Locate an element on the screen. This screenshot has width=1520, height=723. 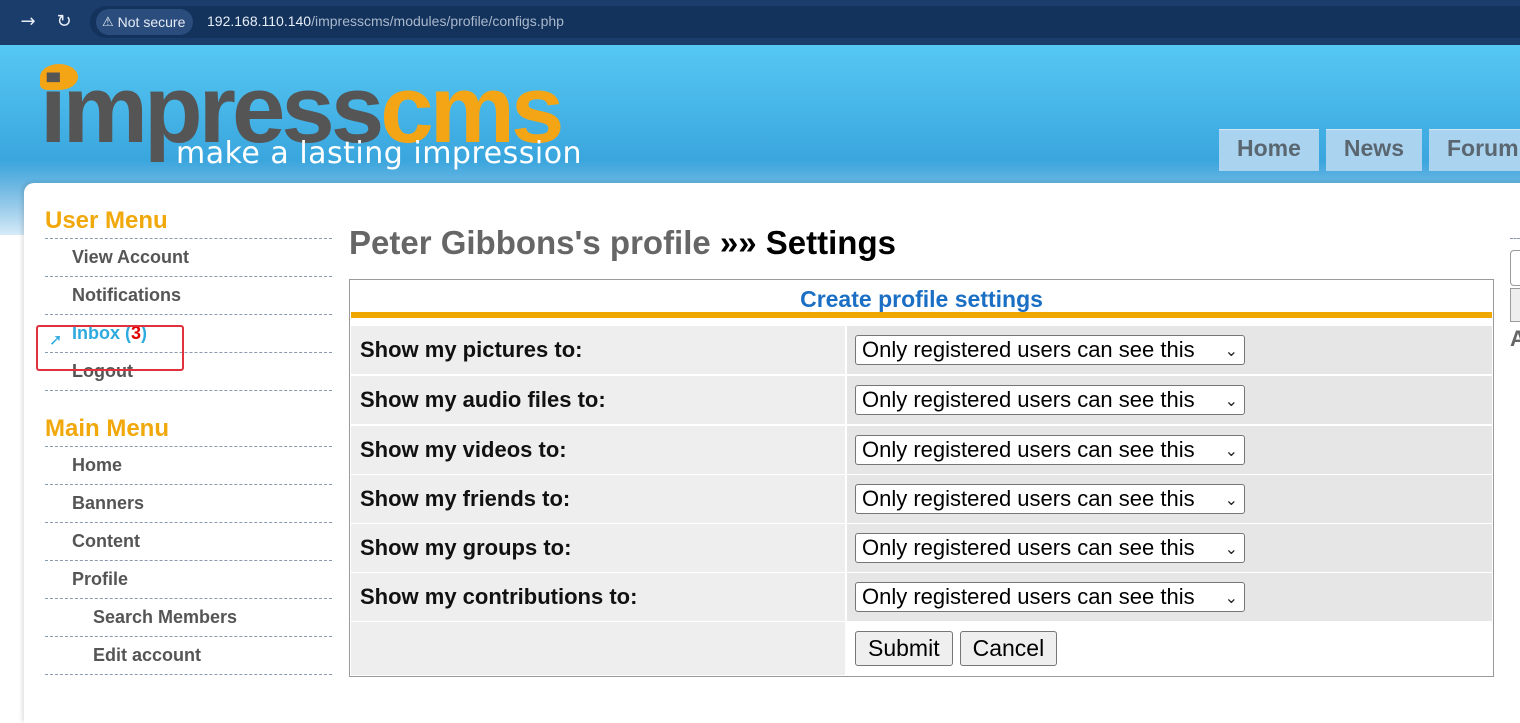
pictures-visibility-select: Only registered users can see this ⌄ is located at coordinates (1050, 350).